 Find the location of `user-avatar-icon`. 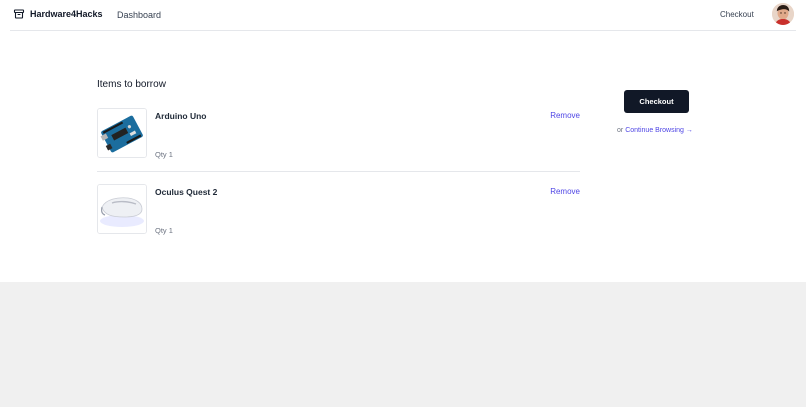

user-avatar-icon is located at coordinates (783, 14).